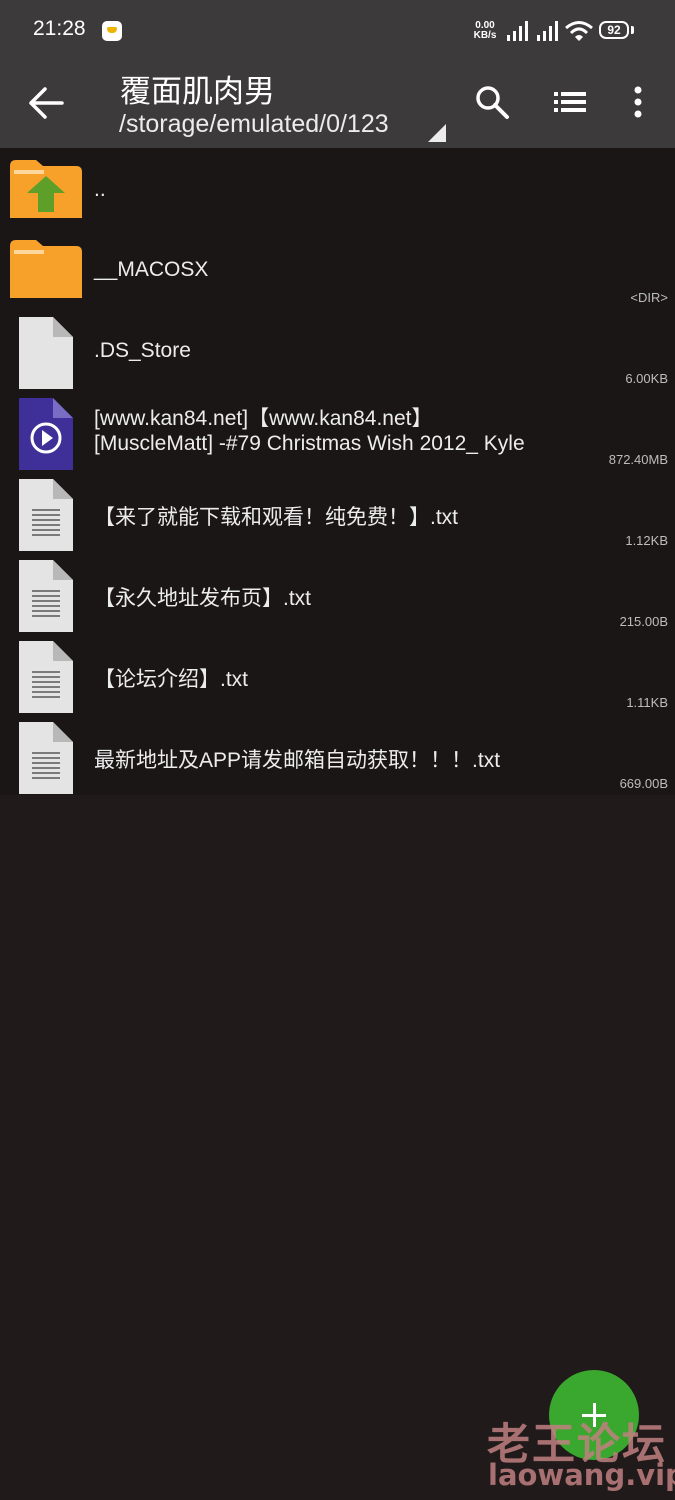 The width and height of the screenshot is (675, 1500). I want to click on file-name: .., so click(100, 189).